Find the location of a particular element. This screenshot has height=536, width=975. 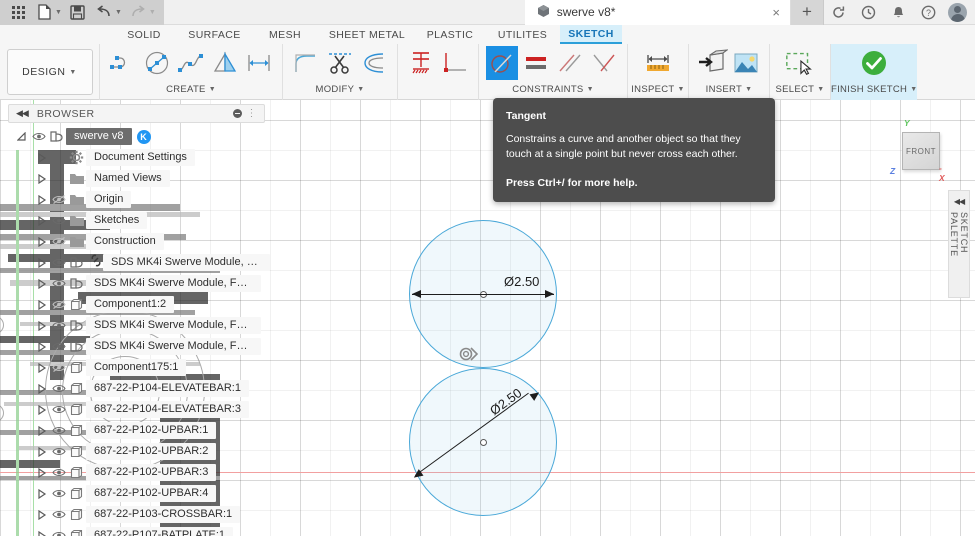

tab-surface: SURFACE is located at coordinates (214, 34).